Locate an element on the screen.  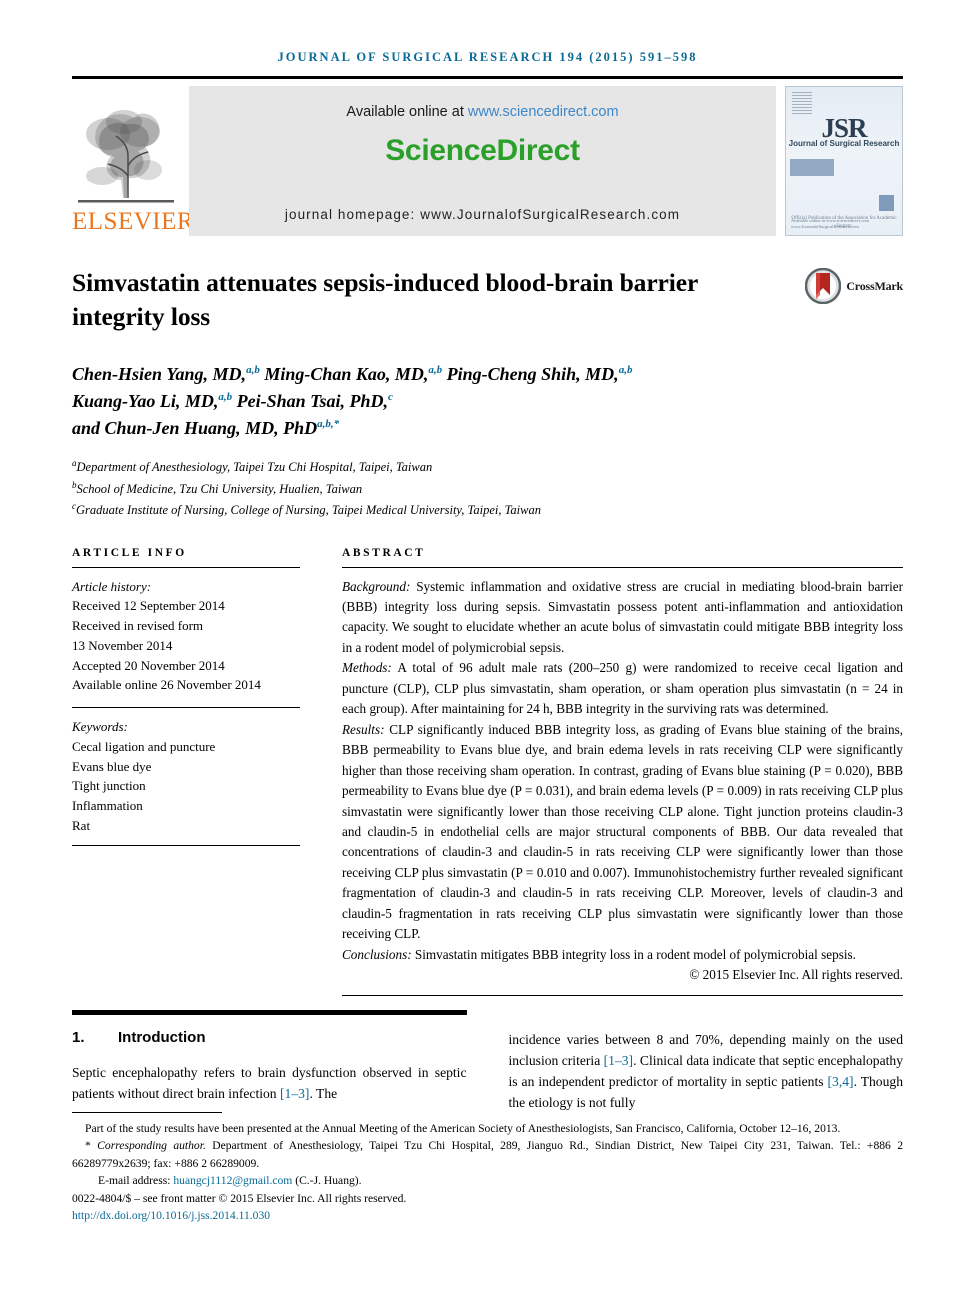
keyword-item: Tight junction is located at coordinates (109, 786).